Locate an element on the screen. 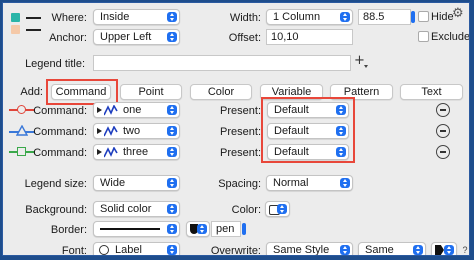 This screenshot has height=260, width=474. border-label: Border: is located at coordinates (68, 230).